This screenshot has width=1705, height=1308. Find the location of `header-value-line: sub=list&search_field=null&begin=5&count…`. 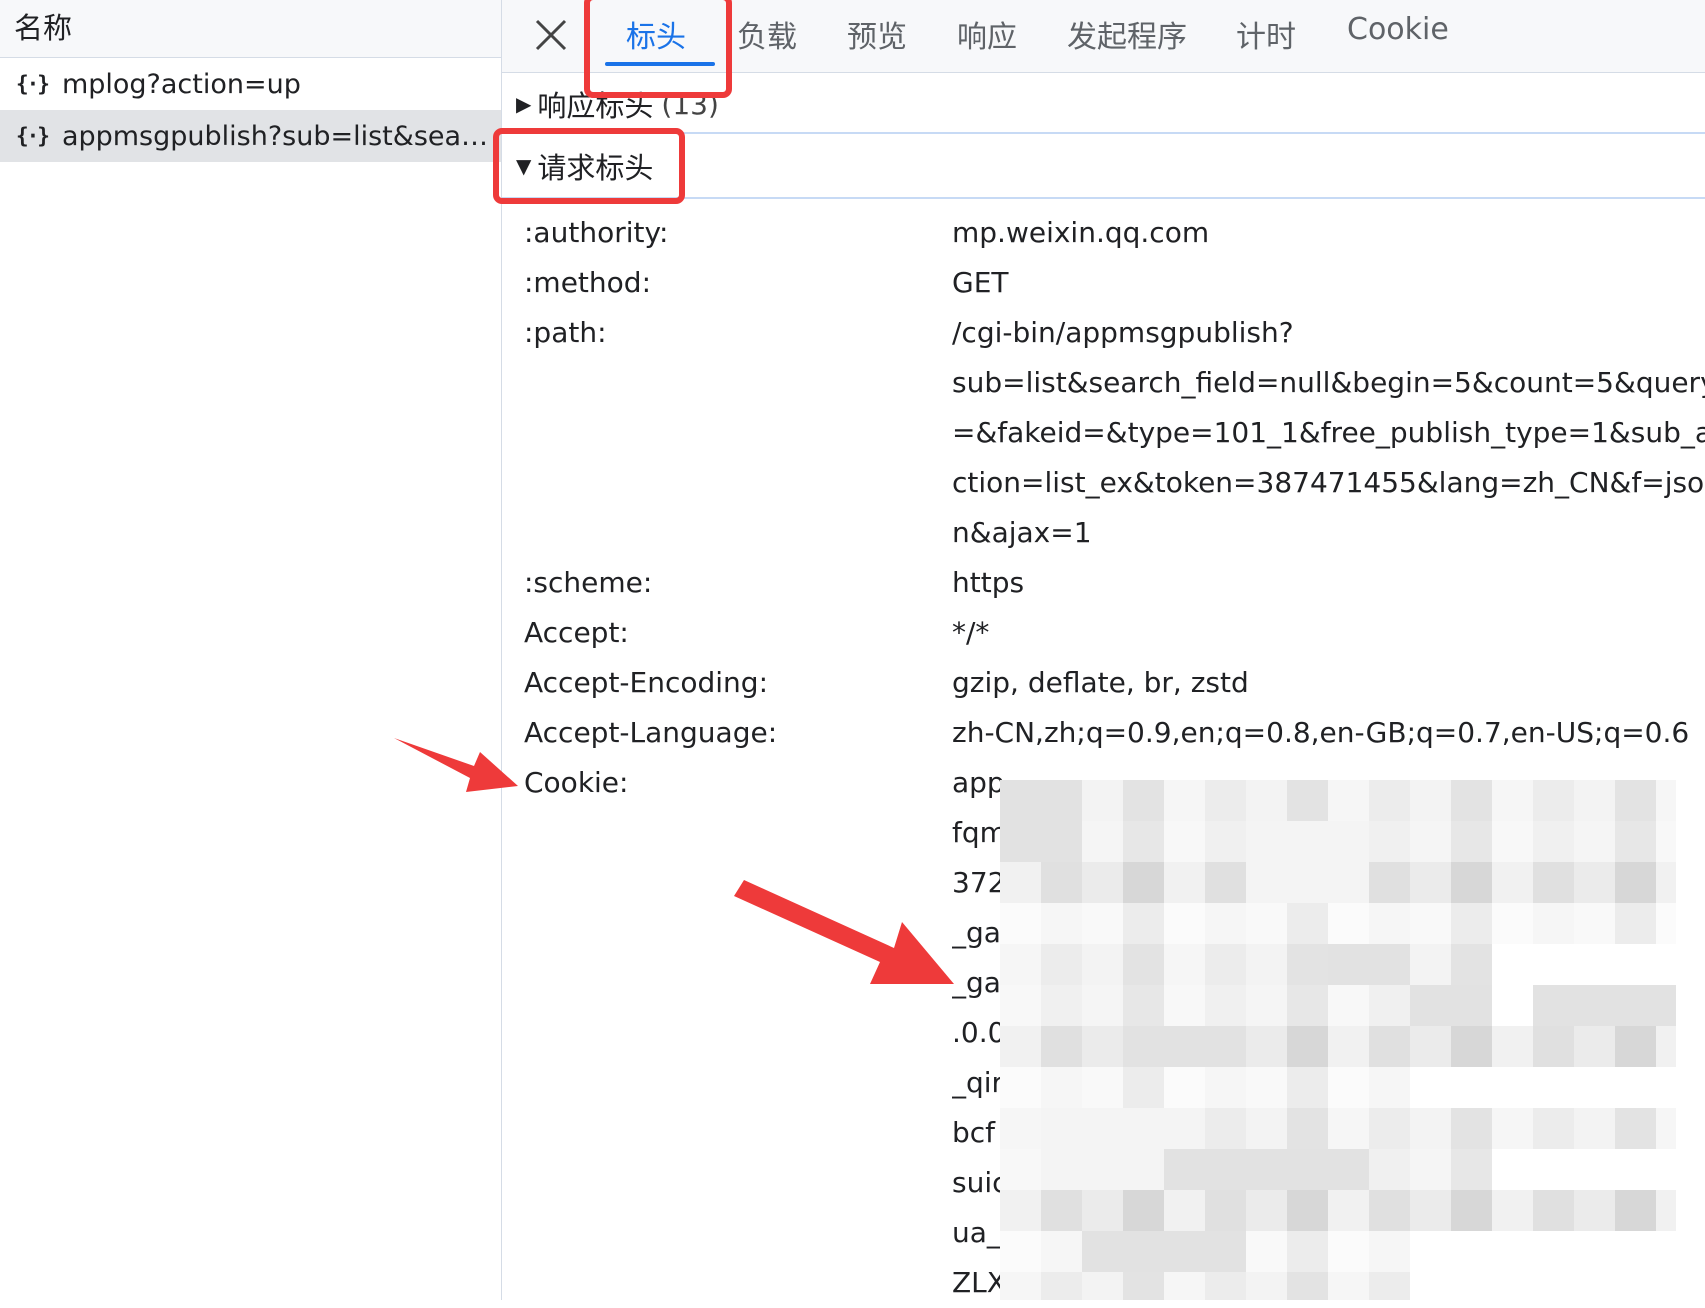

header-value-line: sub=list&search_field=null&begin=5&count… is located at coordinates (1328, 382).